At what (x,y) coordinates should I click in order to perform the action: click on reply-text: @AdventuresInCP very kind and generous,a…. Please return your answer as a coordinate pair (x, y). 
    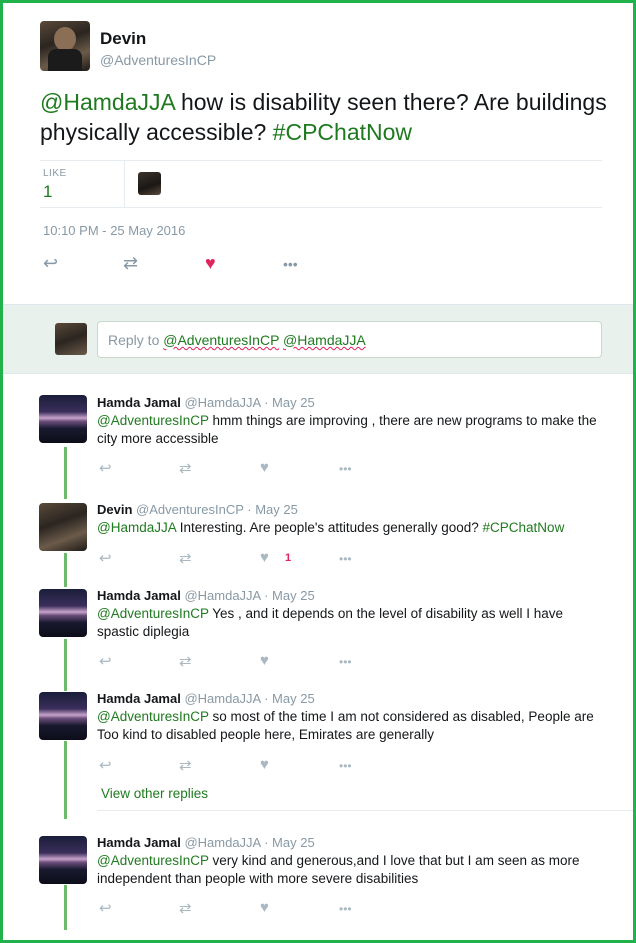
    Looking at the image, I should click on (338, 869).